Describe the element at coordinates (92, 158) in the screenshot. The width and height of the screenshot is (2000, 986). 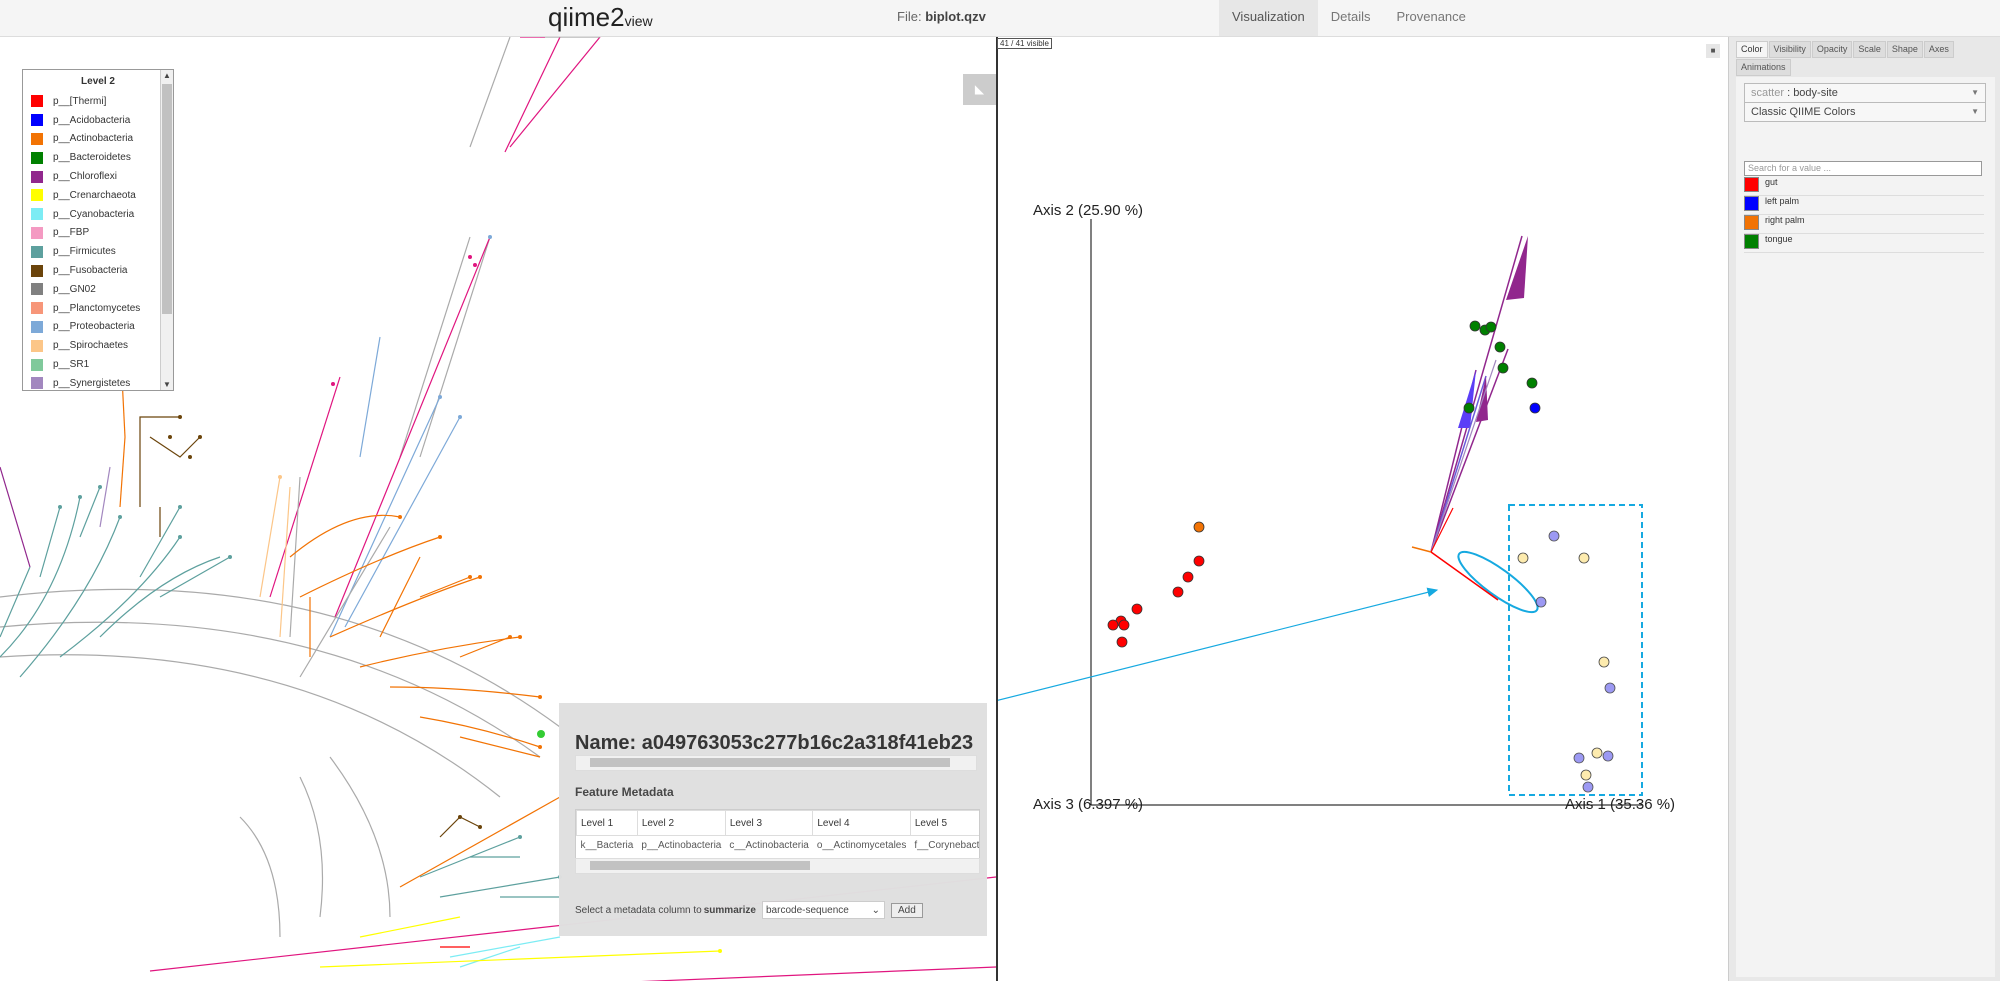
I see `legend-label: p__Bacteroidetes` at that location.